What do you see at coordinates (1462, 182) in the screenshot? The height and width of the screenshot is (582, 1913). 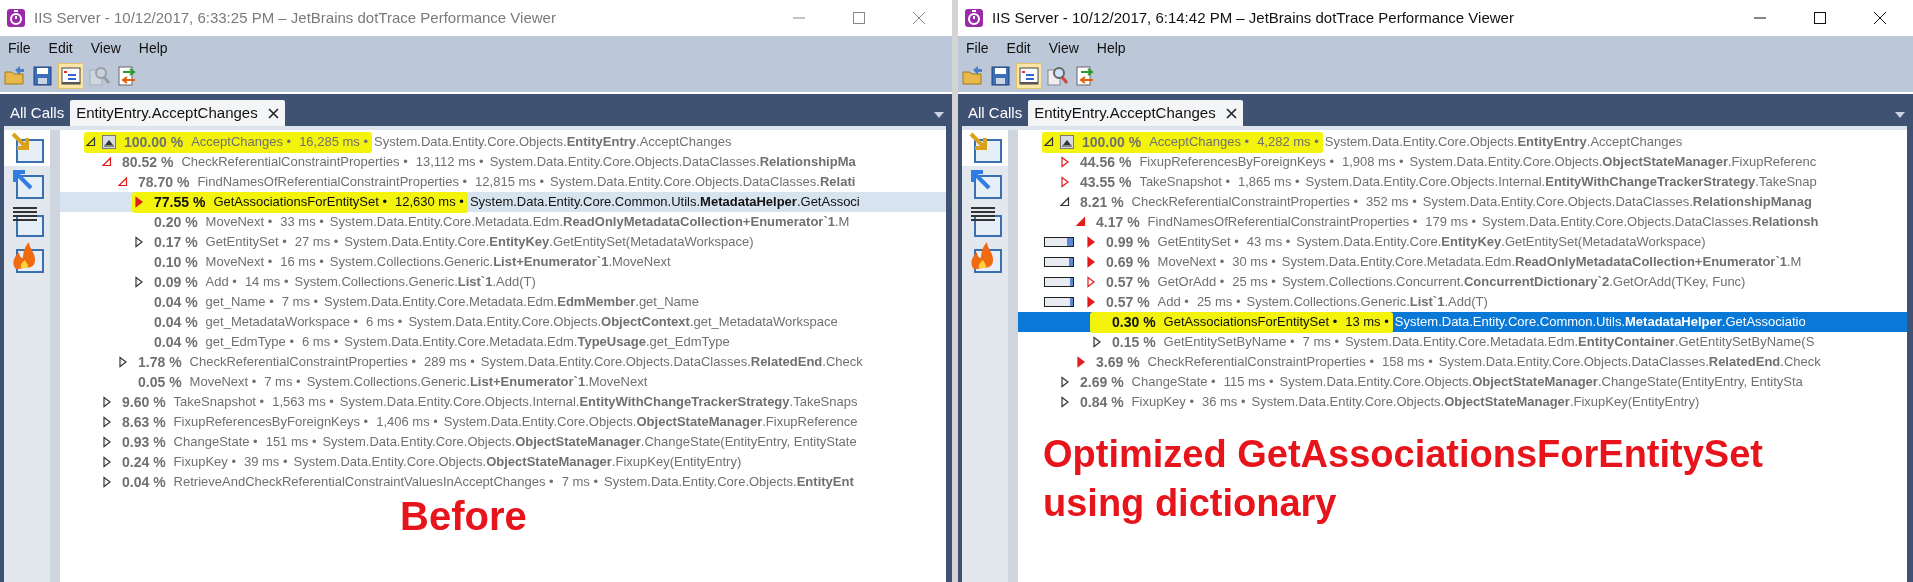 I see `tree-row: 43.55 % TakeSnapshot • 1,865 ms • System.Data.Entity.Core.Objects.Internal.EntityWithChangeTrackerStrategy.TakeSnap` at bounding box center [1462, 182].